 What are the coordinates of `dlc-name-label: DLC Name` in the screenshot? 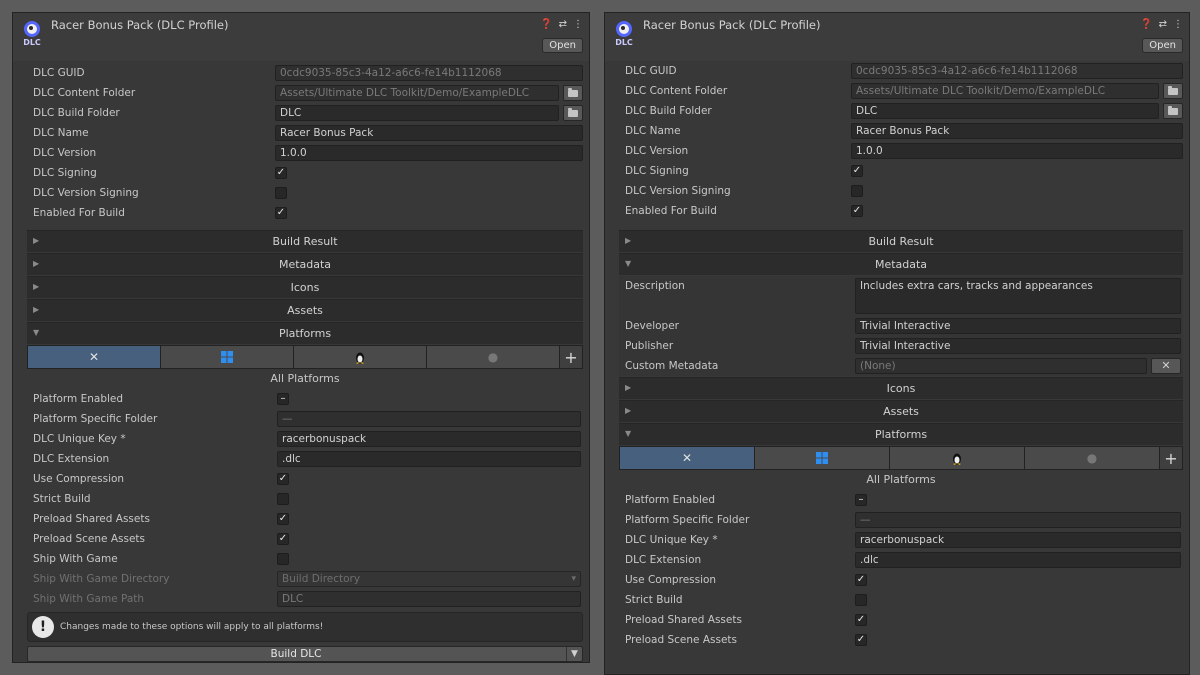 It's located at (61, 133).